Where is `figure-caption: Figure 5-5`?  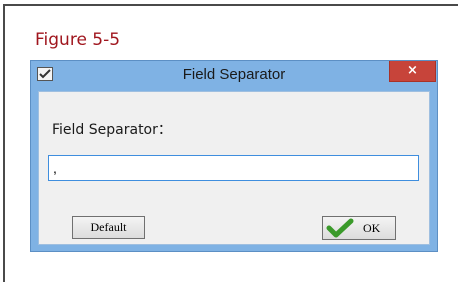
figure-caption: Figure 5-5 is located at coordinates (78, 40).